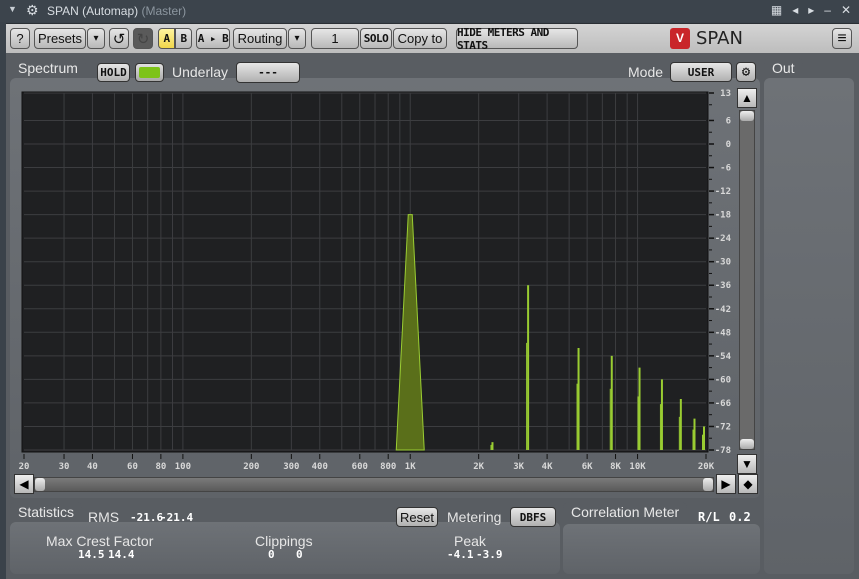 This screenshot has height=579, width=859. Describe the element at coordinates (320, 467) in the screenshot. I see `freq-tick-label: 400` at that location.